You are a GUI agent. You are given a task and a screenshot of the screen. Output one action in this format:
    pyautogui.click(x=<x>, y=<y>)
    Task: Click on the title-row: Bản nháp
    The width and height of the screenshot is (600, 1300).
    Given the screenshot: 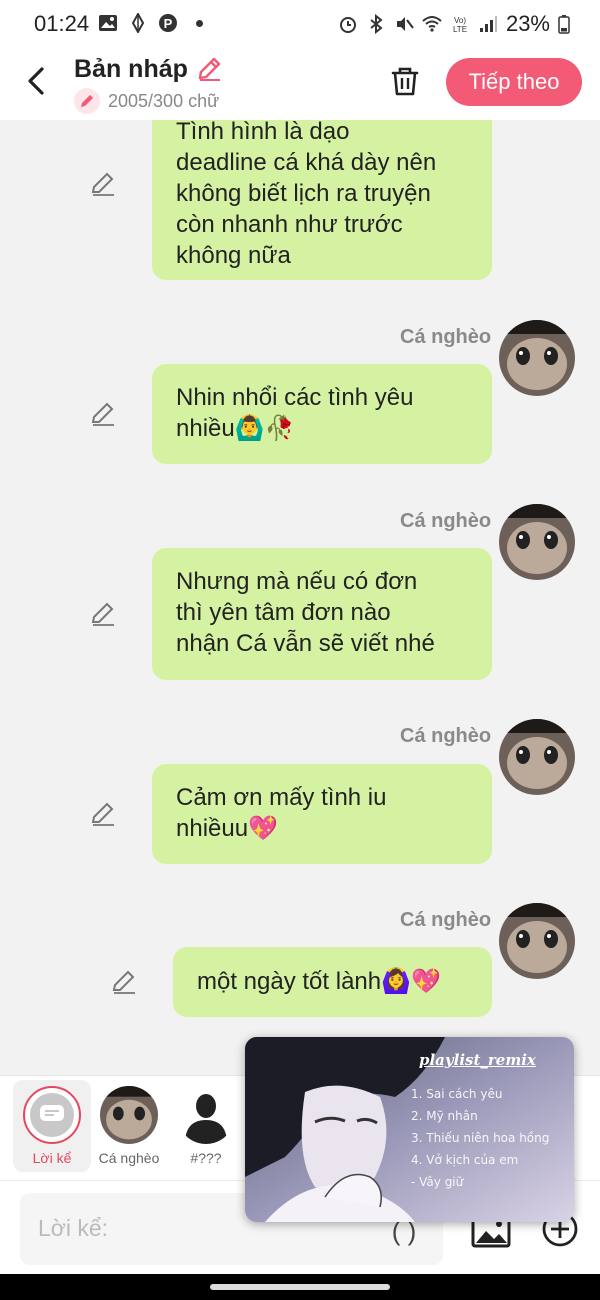 What is the action you would take?
    pyautogui.click(x=149, y=69)
    